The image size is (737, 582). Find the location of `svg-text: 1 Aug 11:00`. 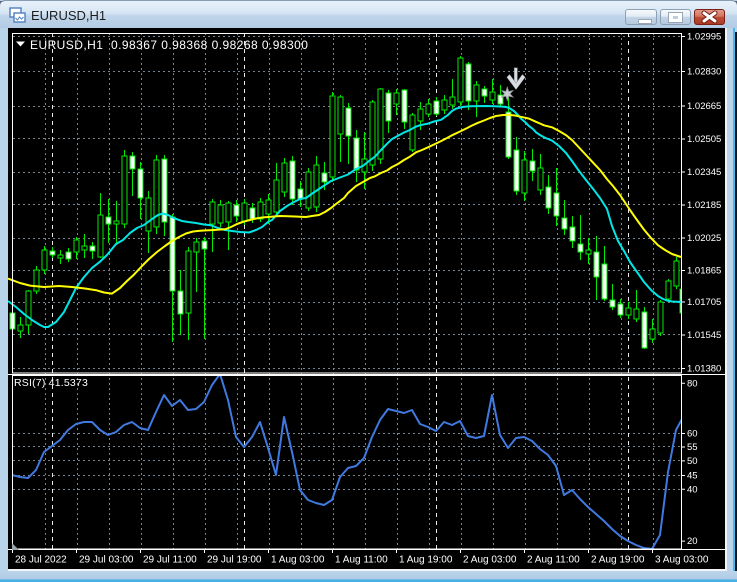

svg-text: 1 Aug 11:00 is located at coordinates (361, 560).